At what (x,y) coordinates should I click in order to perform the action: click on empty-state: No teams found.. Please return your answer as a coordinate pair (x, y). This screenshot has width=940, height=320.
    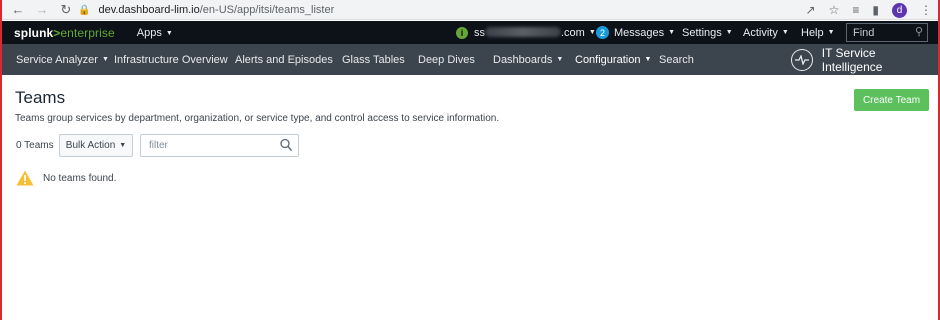
    Looking at the image, I should click on (66, 178).